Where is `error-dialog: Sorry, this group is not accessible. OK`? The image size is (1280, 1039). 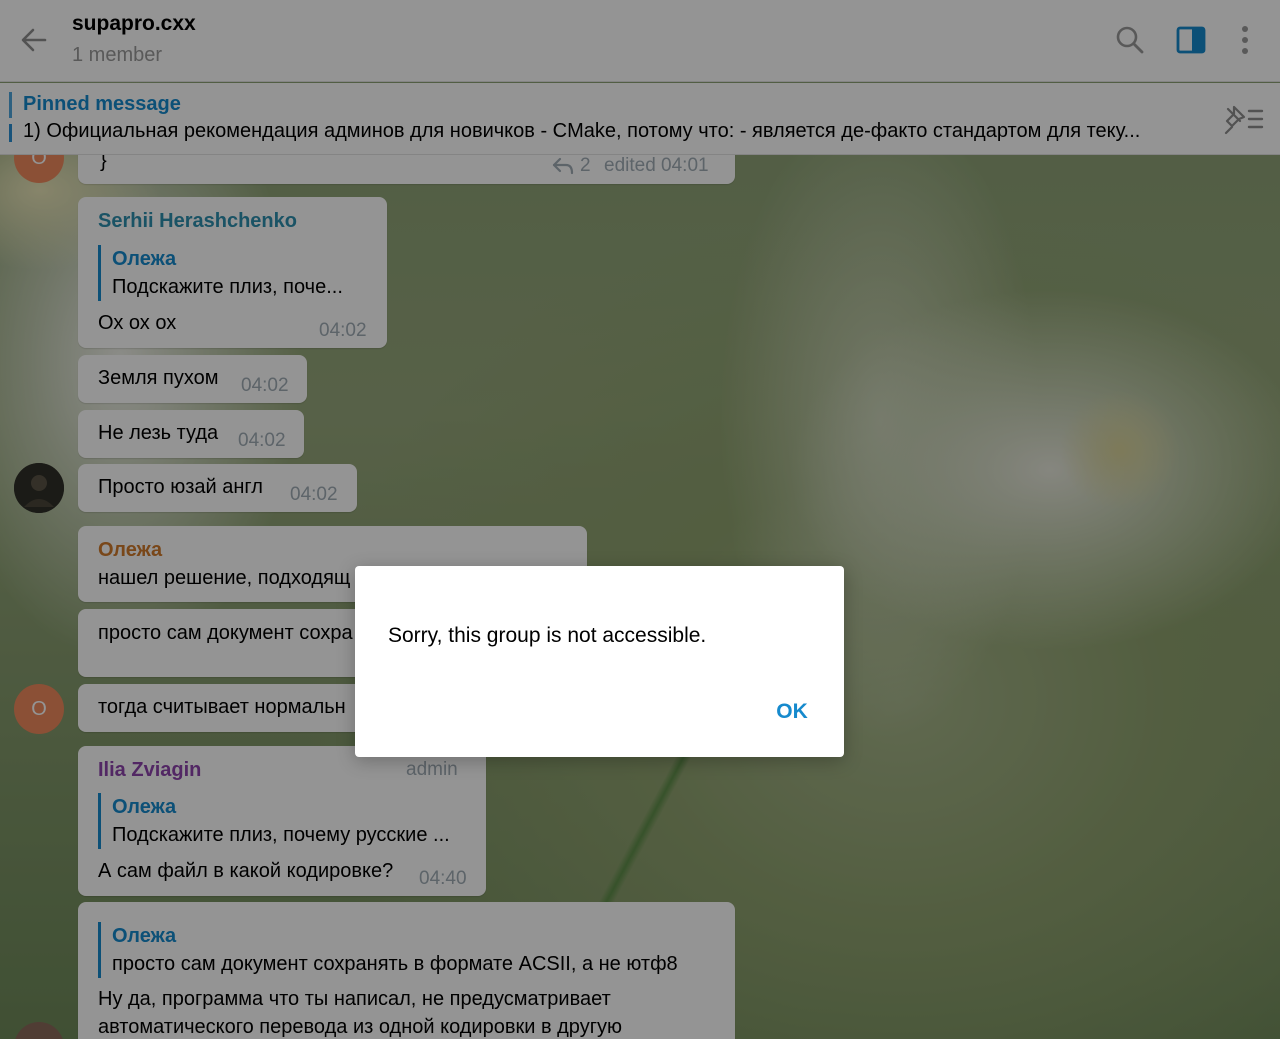 error-dialog: Sorry, this group is not accessible. OK is located at coordinates (599, 661).